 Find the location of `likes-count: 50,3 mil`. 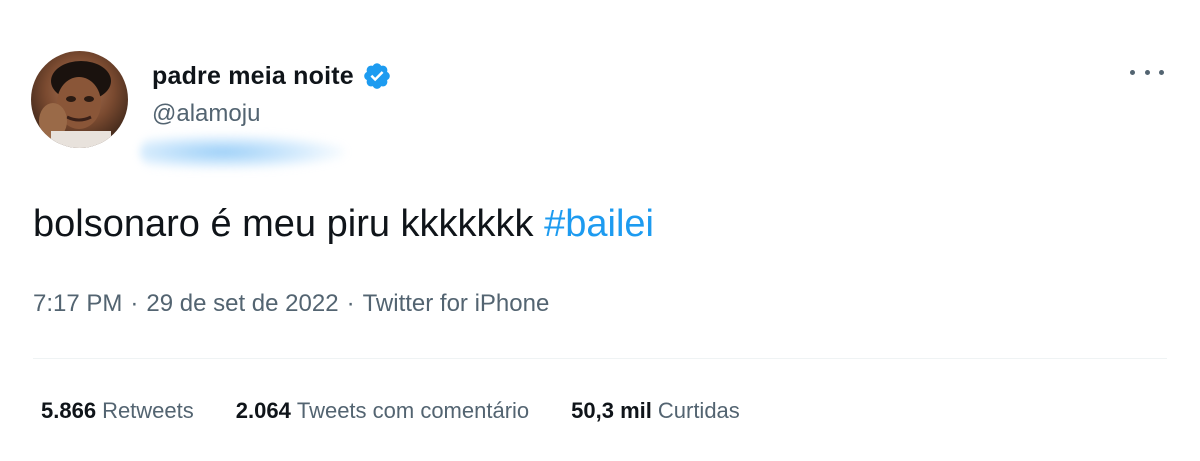

likes-count: 50,3 mil is located at coordinates (611, 410).